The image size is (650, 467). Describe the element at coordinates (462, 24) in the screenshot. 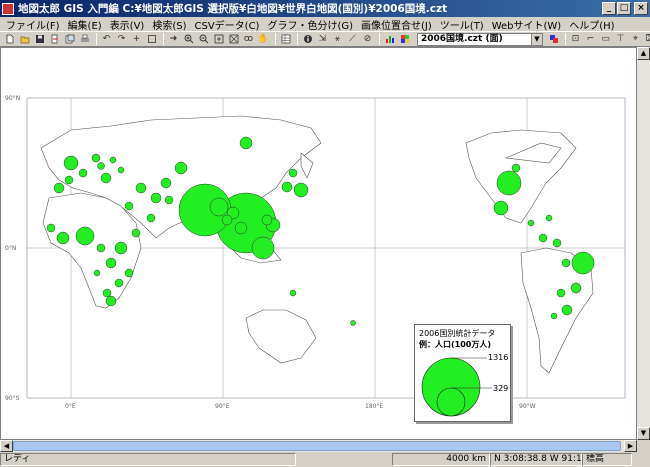

I see `menu-tools: ツール(T)` at that location.